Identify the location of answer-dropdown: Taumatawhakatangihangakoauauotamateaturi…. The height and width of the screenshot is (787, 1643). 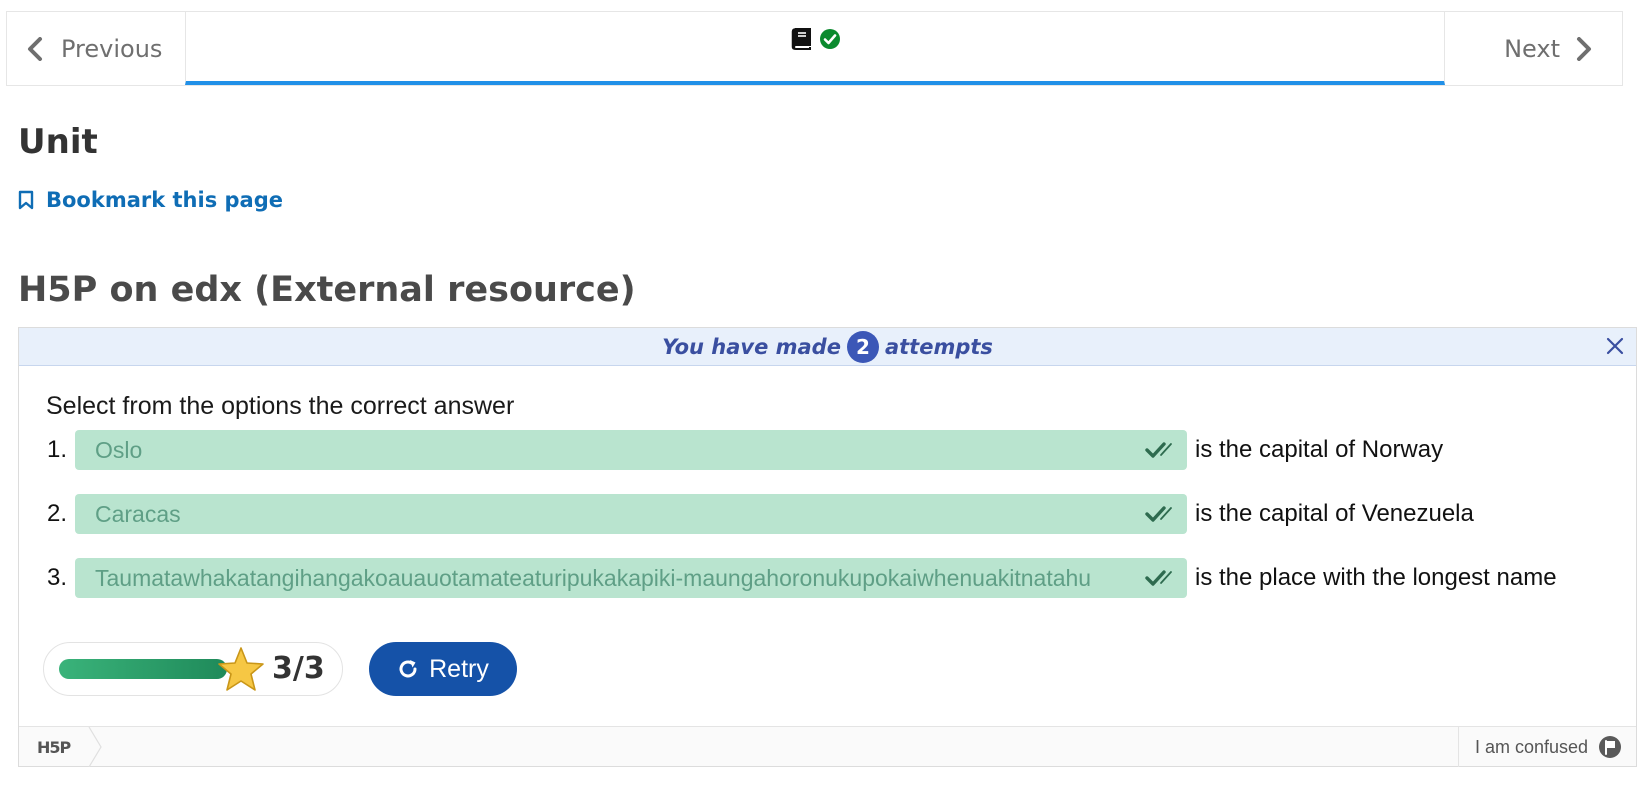
(631, 578).